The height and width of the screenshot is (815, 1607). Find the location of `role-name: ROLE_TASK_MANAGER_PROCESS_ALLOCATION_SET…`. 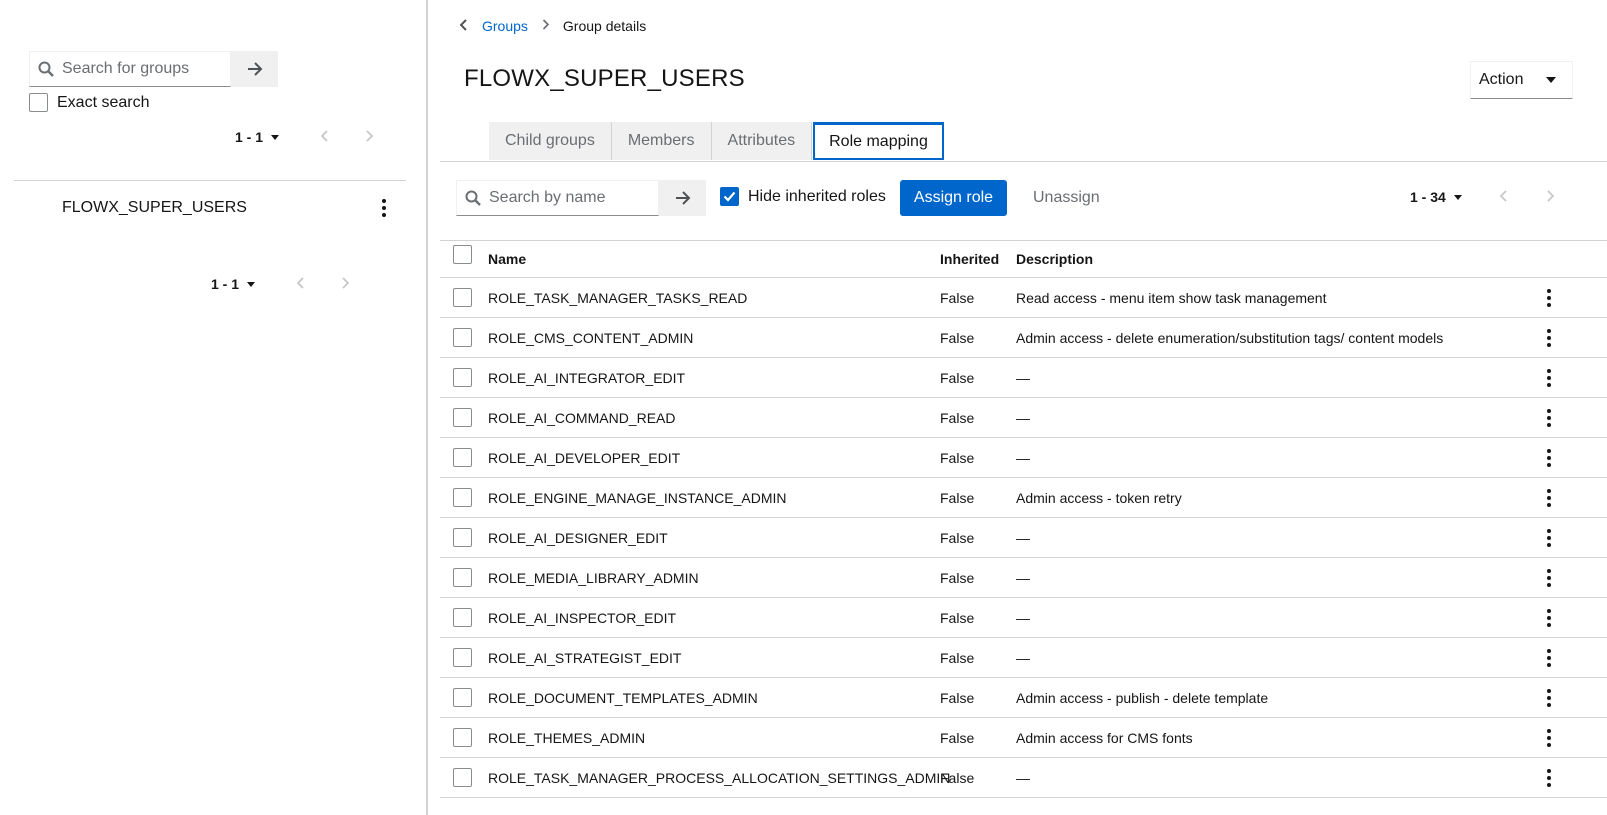

role-name: ROLE_TASK_MANAGER_PROCESS_ALLOCATION_SET… is located at coordinates (719, 777).